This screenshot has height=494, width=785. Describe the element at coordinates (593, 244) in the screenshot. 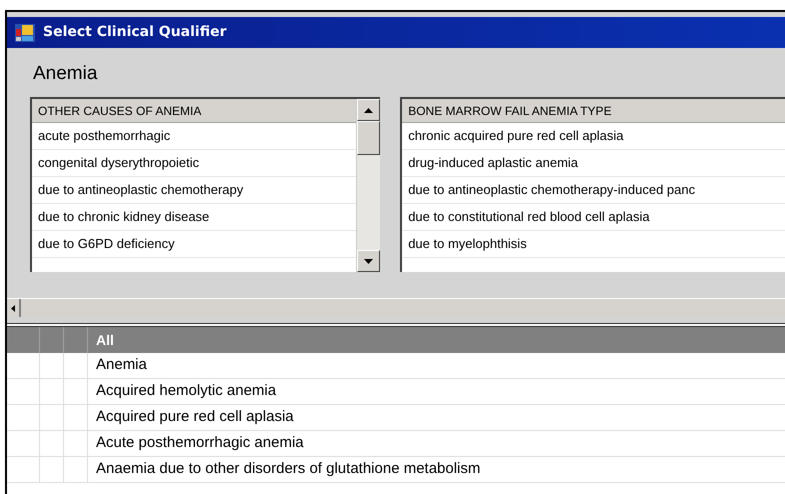

I see `list-item: due to myelophthisis` at that location.